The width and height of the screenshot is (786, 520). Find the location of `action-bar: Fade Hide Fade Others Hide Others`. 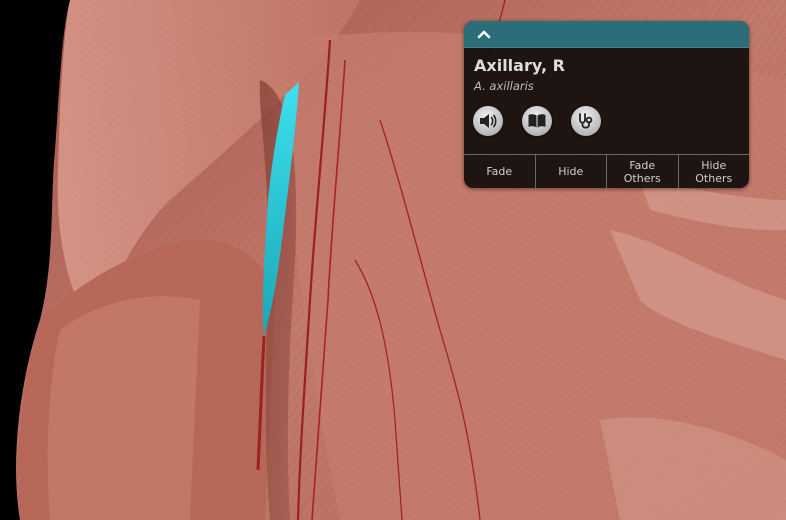

action-bar: Fade Hide Fade Others Hide Others is located at coordinates (606, 171).